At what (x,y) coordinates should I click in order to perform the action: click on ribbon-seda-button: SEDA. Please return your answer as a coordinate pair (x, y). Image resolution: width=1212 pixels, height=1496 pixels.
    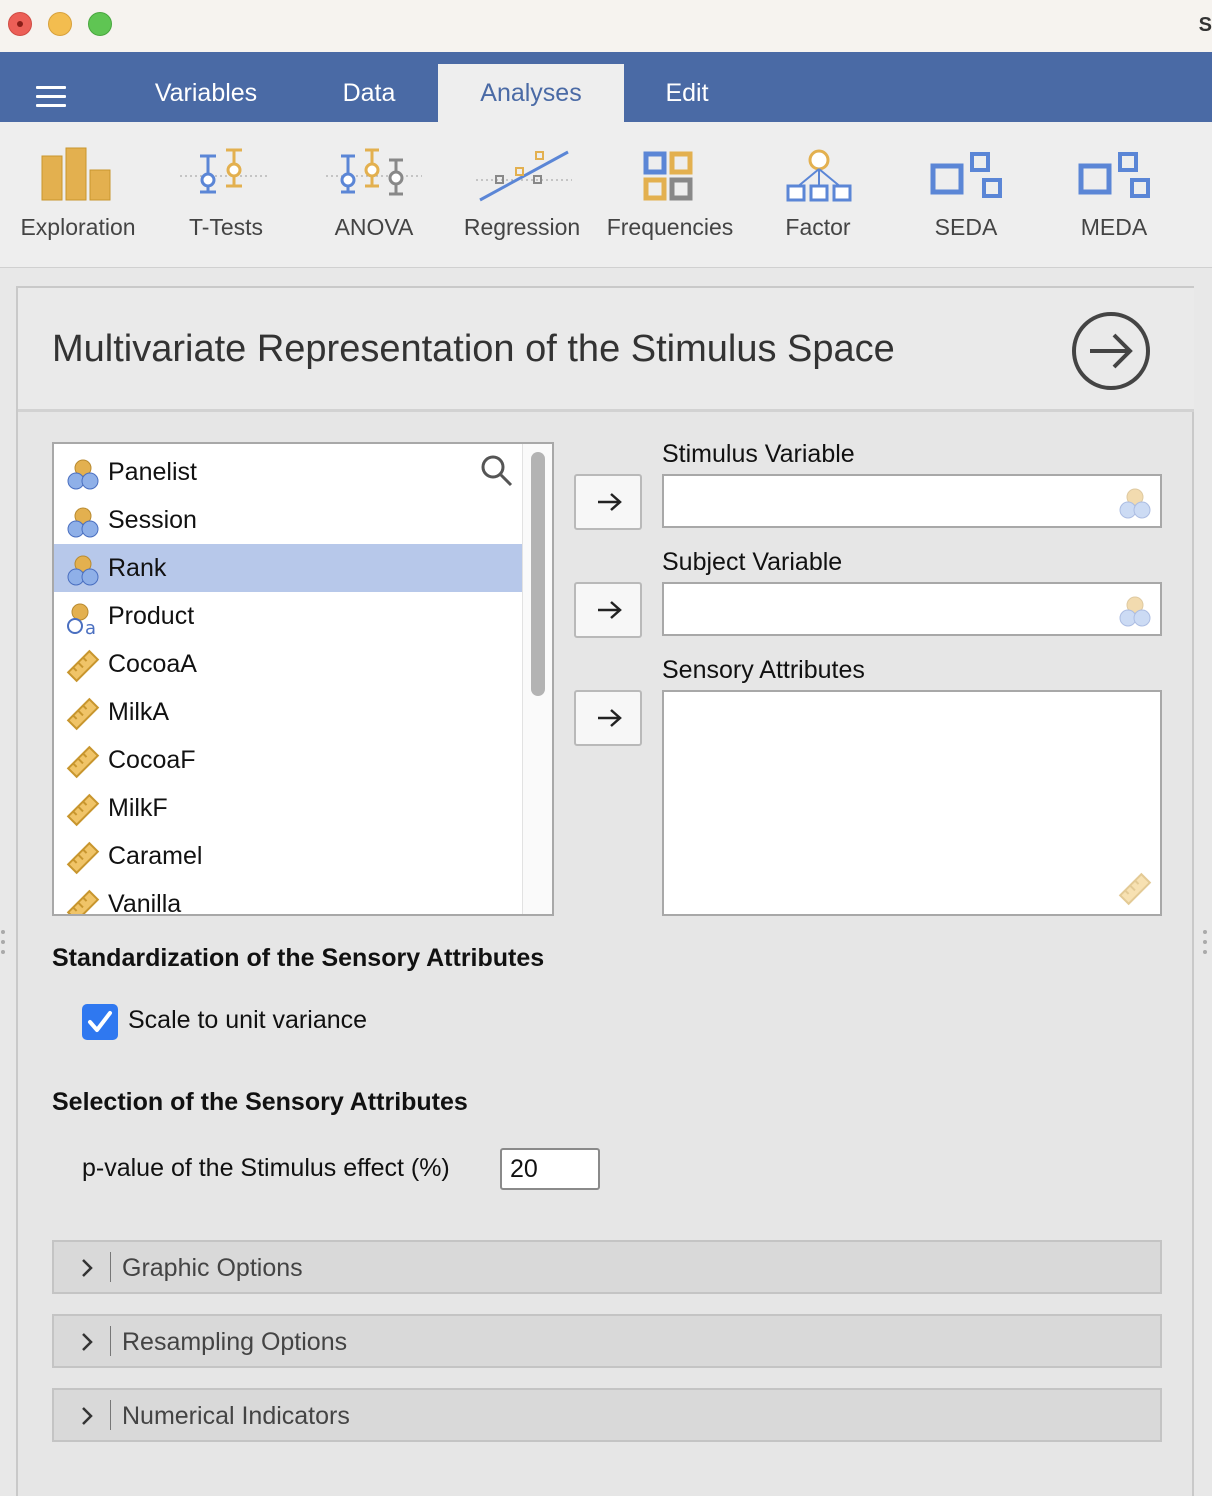
    Looking at the image, I should click on (966, 195).